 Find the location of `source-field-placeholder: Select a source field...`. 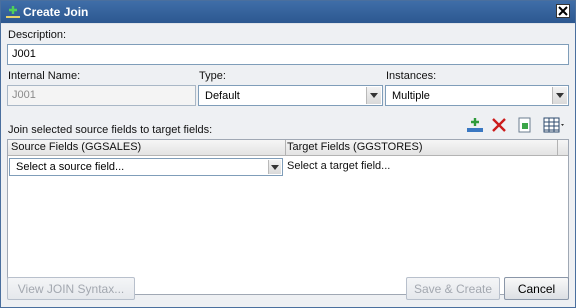

source-field-placeholder: Select a source field... is located at coordinates (70, 167).